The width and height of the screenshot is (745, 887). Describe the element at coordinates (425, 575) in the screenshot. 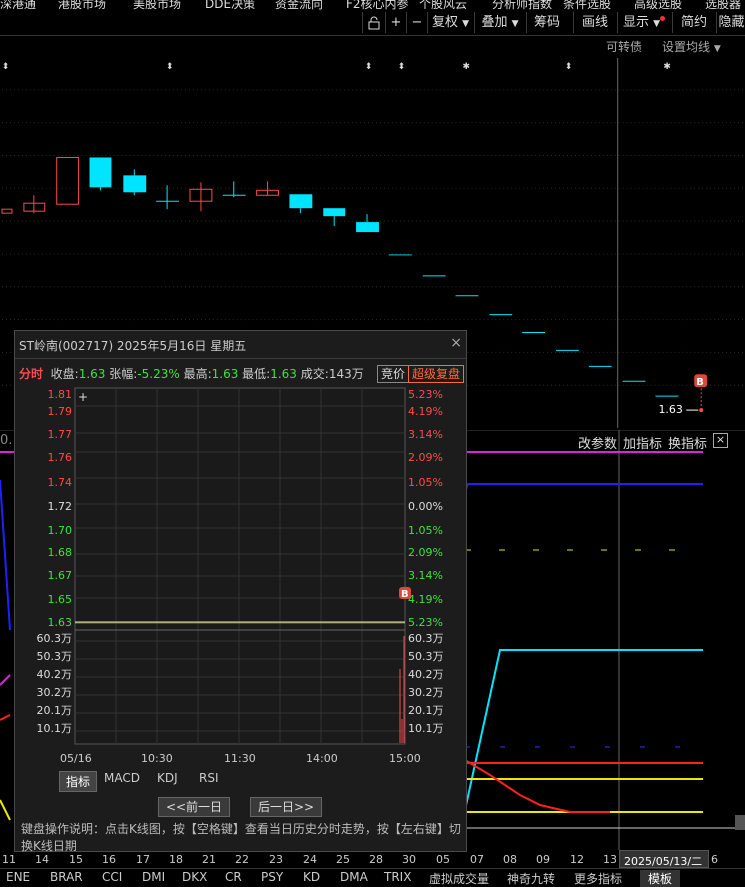

I see `pct-tick: 3.14%` at that location.